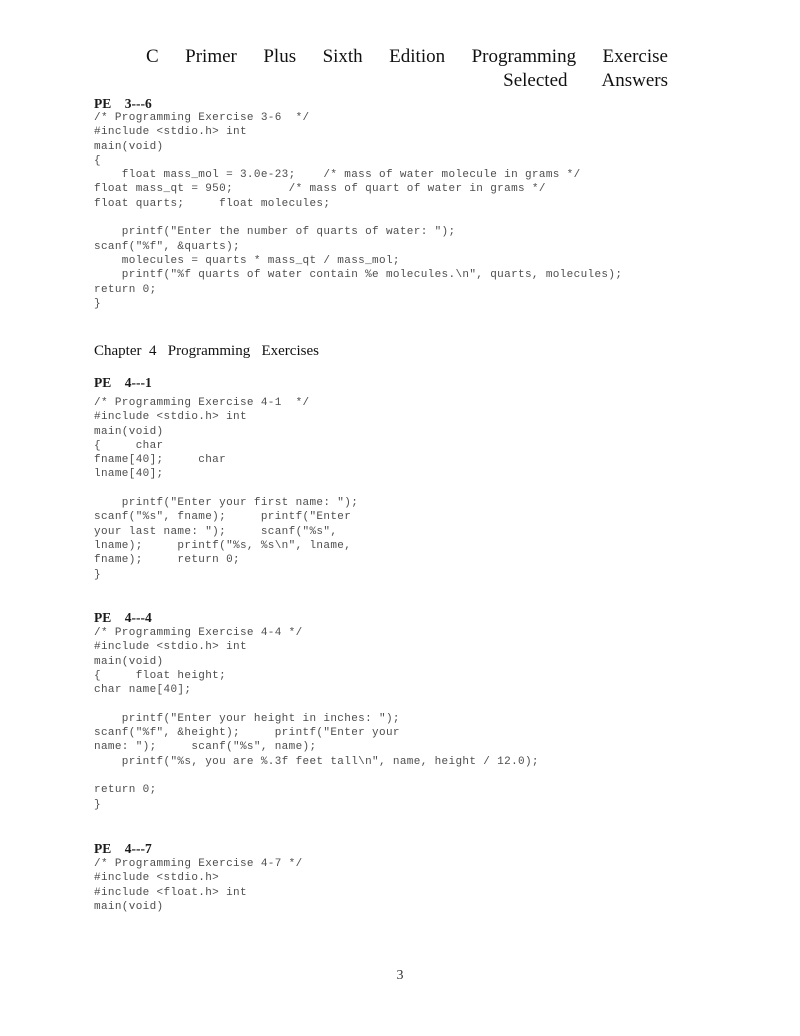 This screenshot has width=800, height=1036. Describe the element at coordinates (152, 56) in the screenshot. I see `title-word: C` at that location.